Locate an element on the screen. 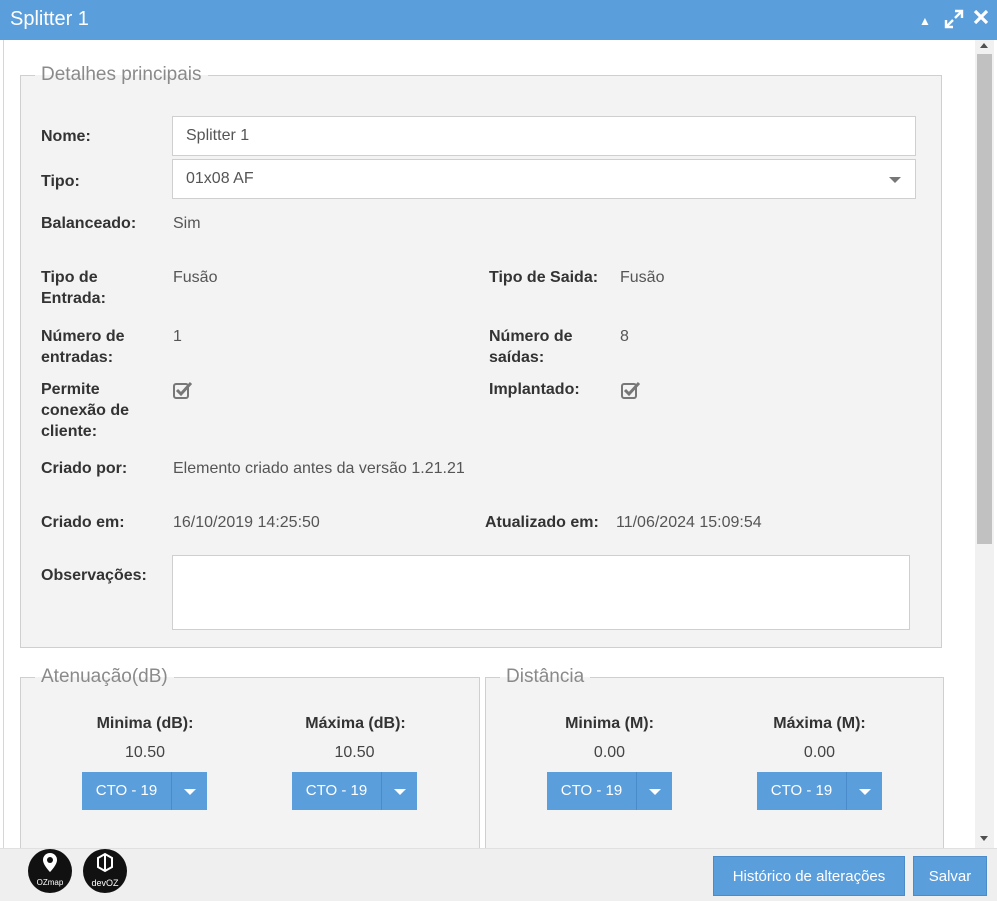  atenuacao-maxima-caret-button is located at coordinates (399, 791).